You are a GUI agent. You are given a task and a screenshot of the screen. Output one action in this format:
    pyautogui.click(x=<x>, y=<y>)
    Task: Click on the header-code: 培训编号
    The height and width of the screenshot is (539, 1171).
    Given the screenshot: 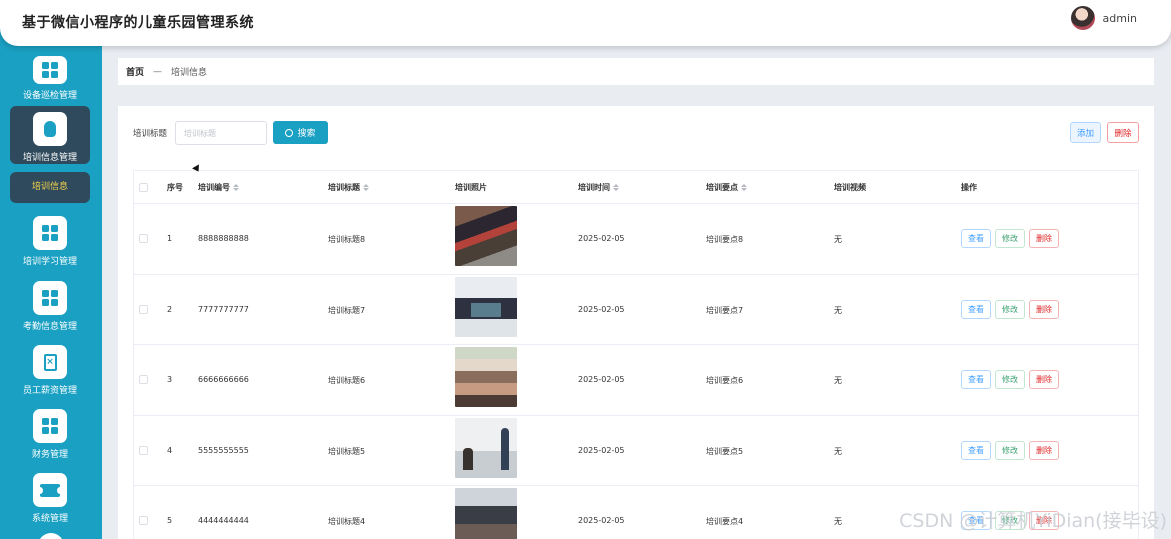 What is the action you would take?
    pyautogui.click(x=218, y=187)
    